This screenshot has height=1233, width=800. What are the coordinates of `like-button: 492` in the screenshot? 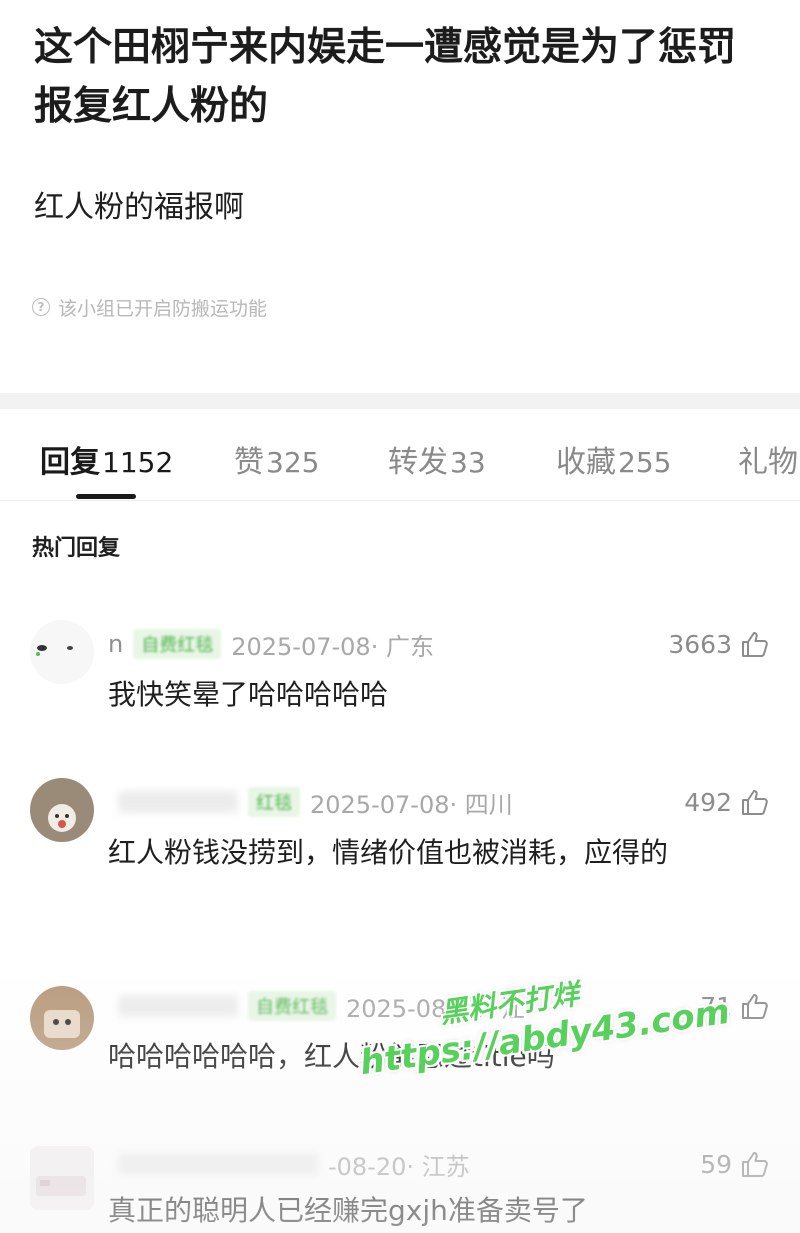 It's located at (727, 802).